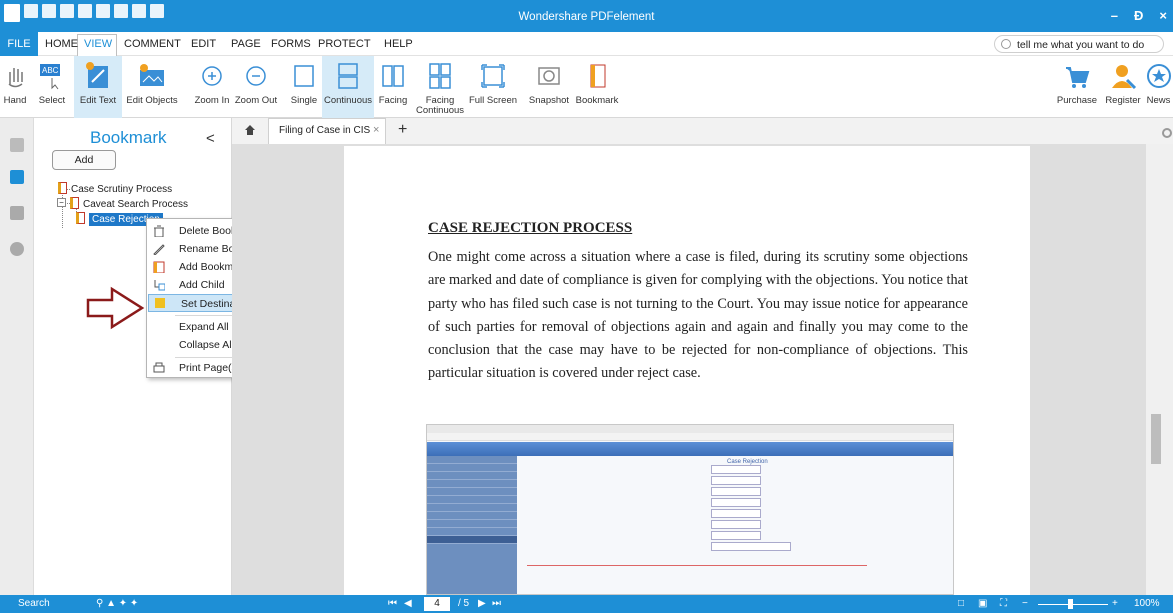  What do you see at coordinates (98, 44) in the screenshot?
I see `menu-view: VIEW` at bounding box center [98, 44].